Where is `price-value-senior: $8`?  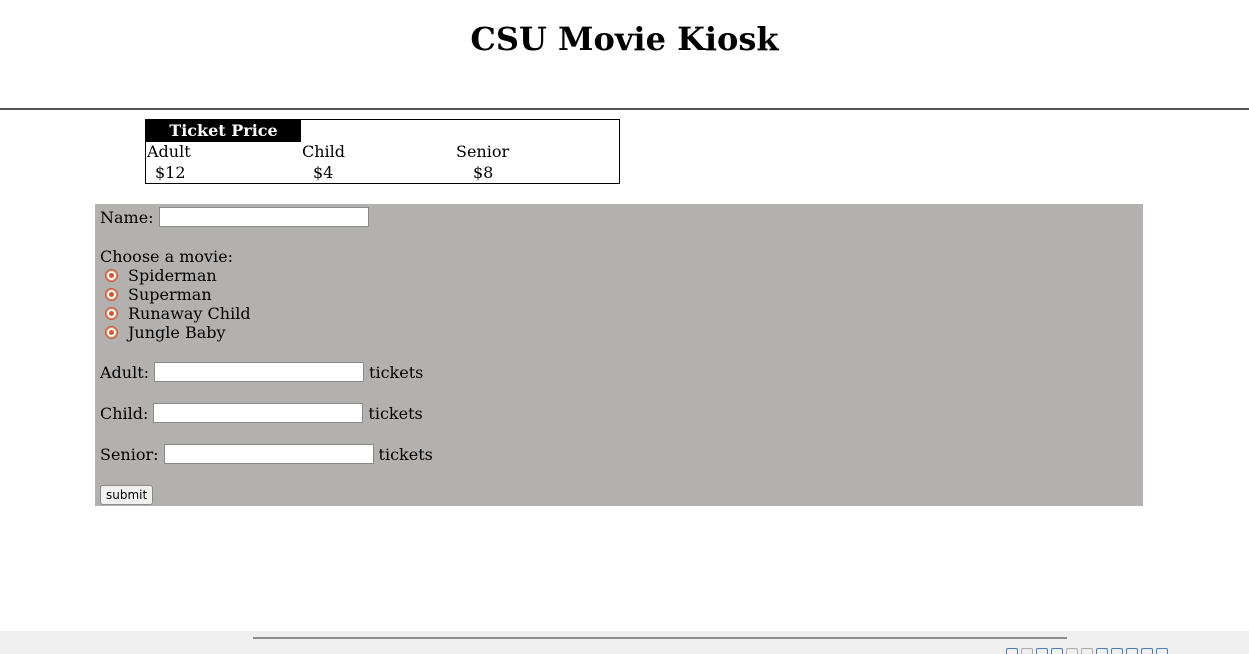 price-value-senior: $8 is located at coordinates (483, 172).